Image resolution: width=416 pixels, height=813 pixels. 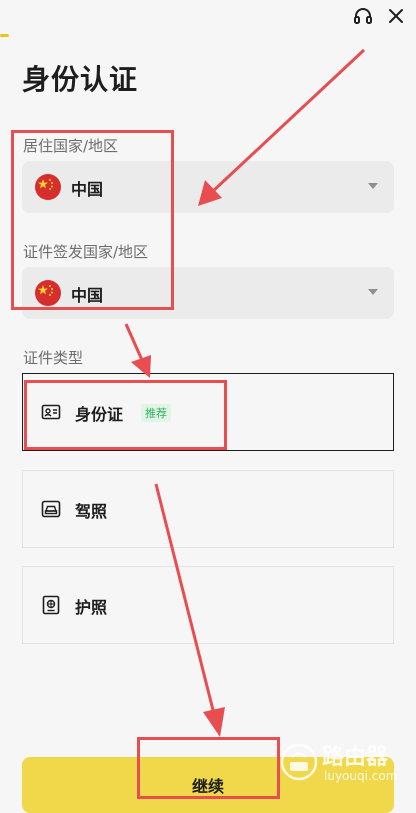 What do you see at coordinates (134, 342) in the screenshot?
I see `annotation-arrow` at bounding box center [134, 342].